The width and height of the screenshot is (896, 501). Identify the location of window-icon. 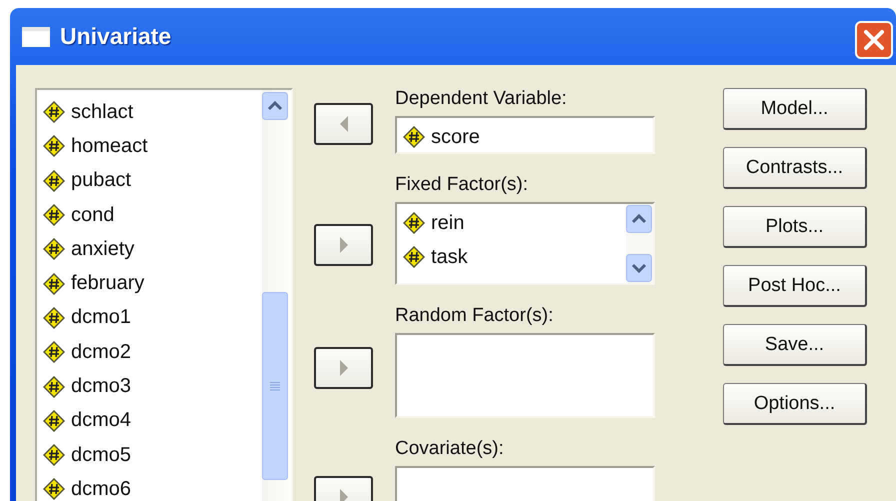
(36, 36).